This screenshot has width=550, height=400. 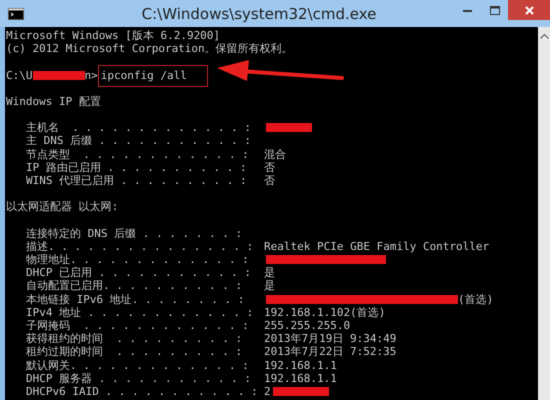 I want to click on close-button, so click(x=529, y=10).